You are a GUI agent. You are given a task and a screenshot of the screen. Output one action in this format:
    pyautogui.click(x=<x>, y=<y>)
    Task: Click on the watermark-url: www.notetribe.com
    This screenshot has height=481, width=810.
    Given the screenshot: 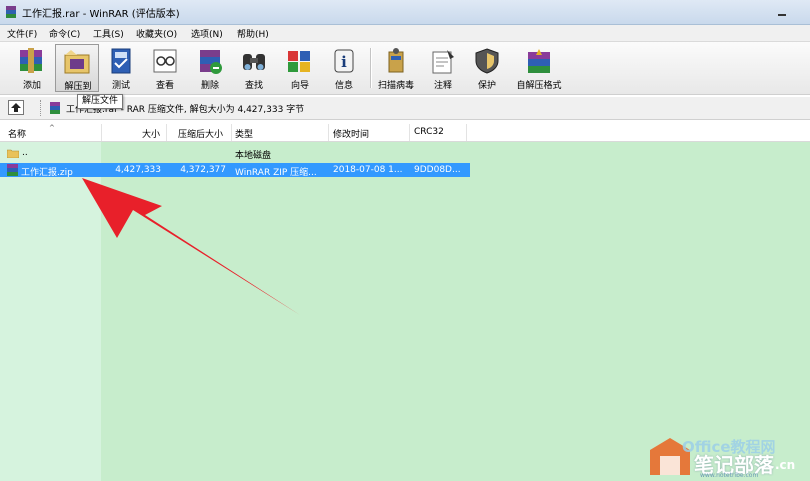 What is the action you would take?
    pyautogui.click(x=729, y=475)
    